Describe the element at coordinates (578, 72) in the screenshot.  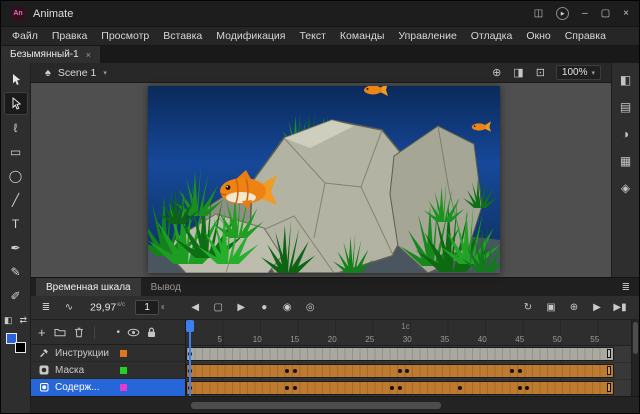
I see `zoom-select: 100% ▾` at that location.